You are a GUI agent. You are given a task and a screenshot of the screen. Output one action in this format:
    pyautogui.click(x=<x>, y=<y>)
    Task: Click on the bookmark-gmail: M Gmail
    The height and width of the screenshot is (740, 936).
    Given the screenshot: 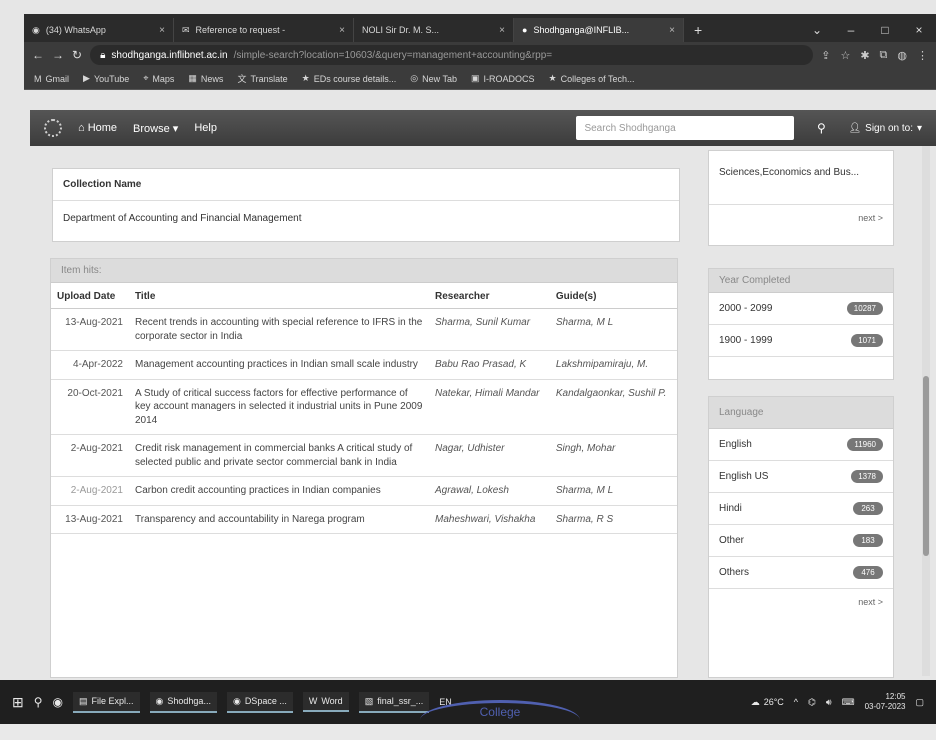 What is the action you would take?
    pyautogui.click(x=51, y=79)
    